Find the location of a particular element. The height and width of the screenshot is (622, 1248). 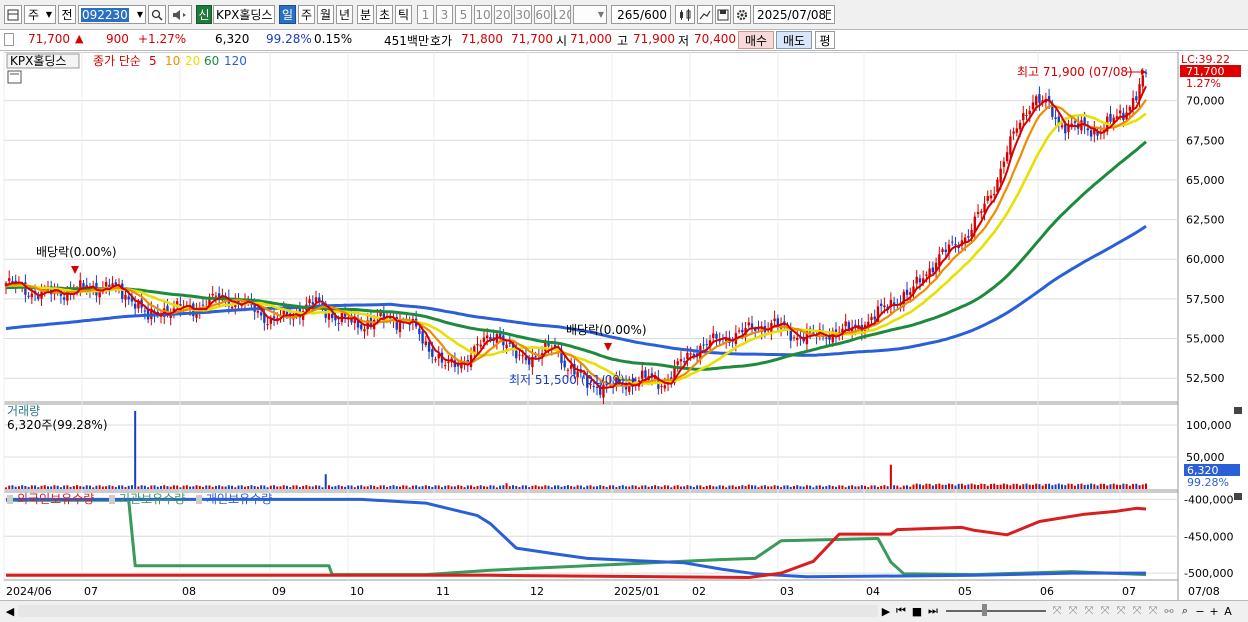

eval-button: 평 is located at coordinates (825, 40).